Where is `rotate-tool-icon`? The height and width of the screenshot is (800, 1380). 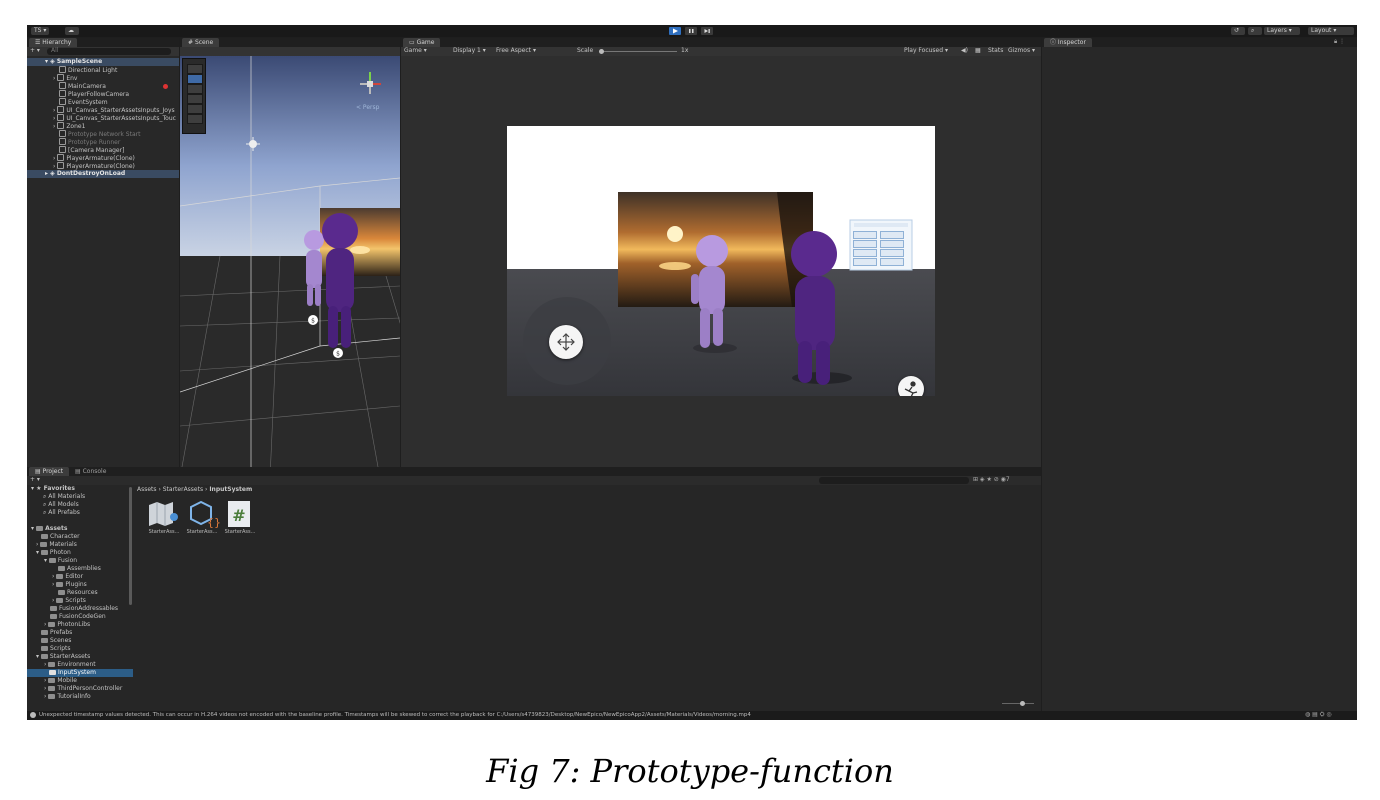 rotate-tool-icon is located at coordinates (195, 89).